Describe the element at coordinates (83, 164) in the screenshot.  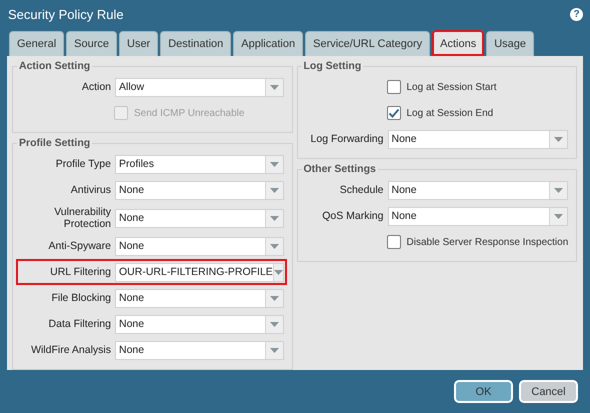
I see `field-label: Profile Type` at that location.